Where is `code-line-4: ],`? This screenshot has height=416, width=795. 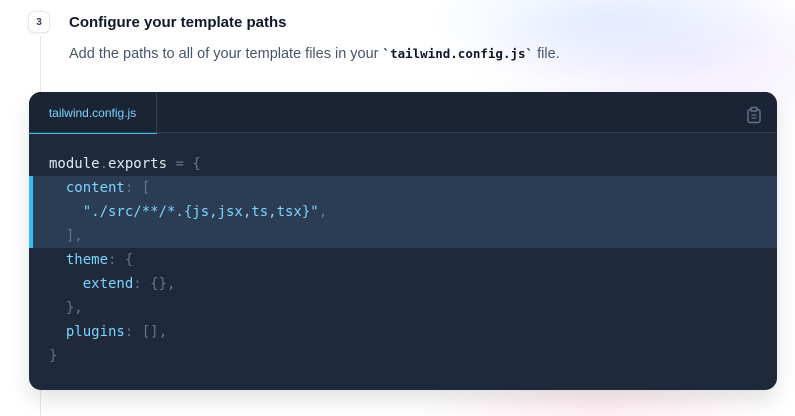
code-line-4: ], is located at coordinates (403, 236).